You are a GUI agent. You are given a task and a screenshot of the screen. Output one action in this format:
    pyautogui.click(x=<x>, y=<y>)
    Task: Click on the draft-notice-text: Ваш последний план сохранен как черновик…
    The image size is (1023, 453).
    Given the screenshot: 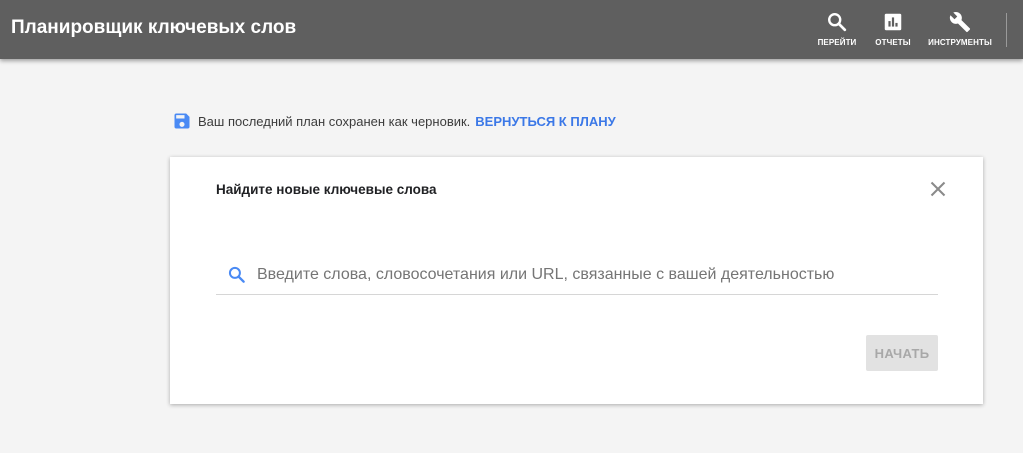 What is the action you would take?
    pyautogui.click(x=334, y=121)
    